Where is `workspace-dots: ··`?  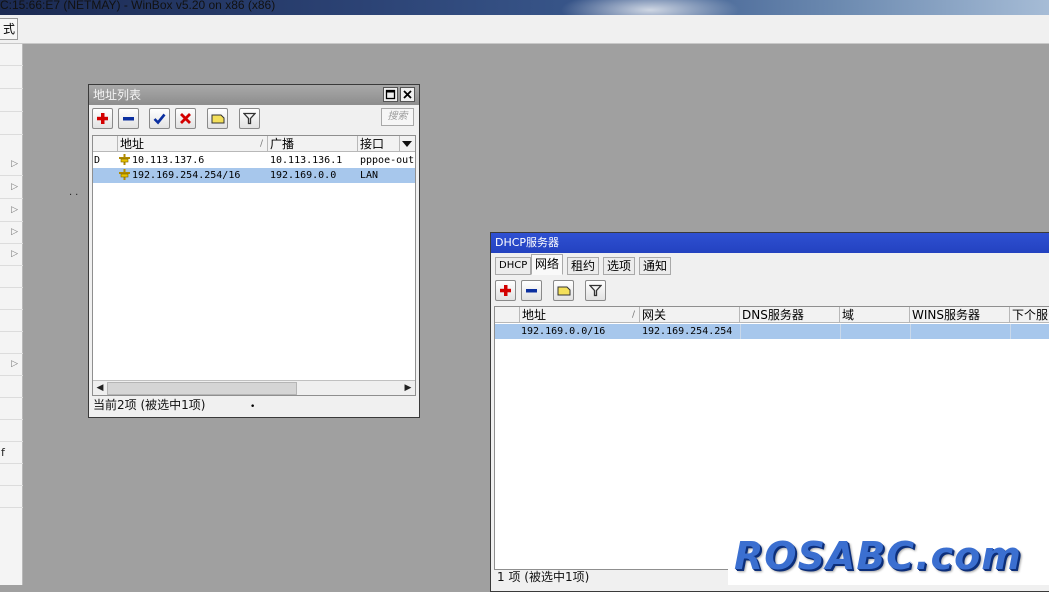 workspace-dots: ·· is located at coordinates (75, 195).